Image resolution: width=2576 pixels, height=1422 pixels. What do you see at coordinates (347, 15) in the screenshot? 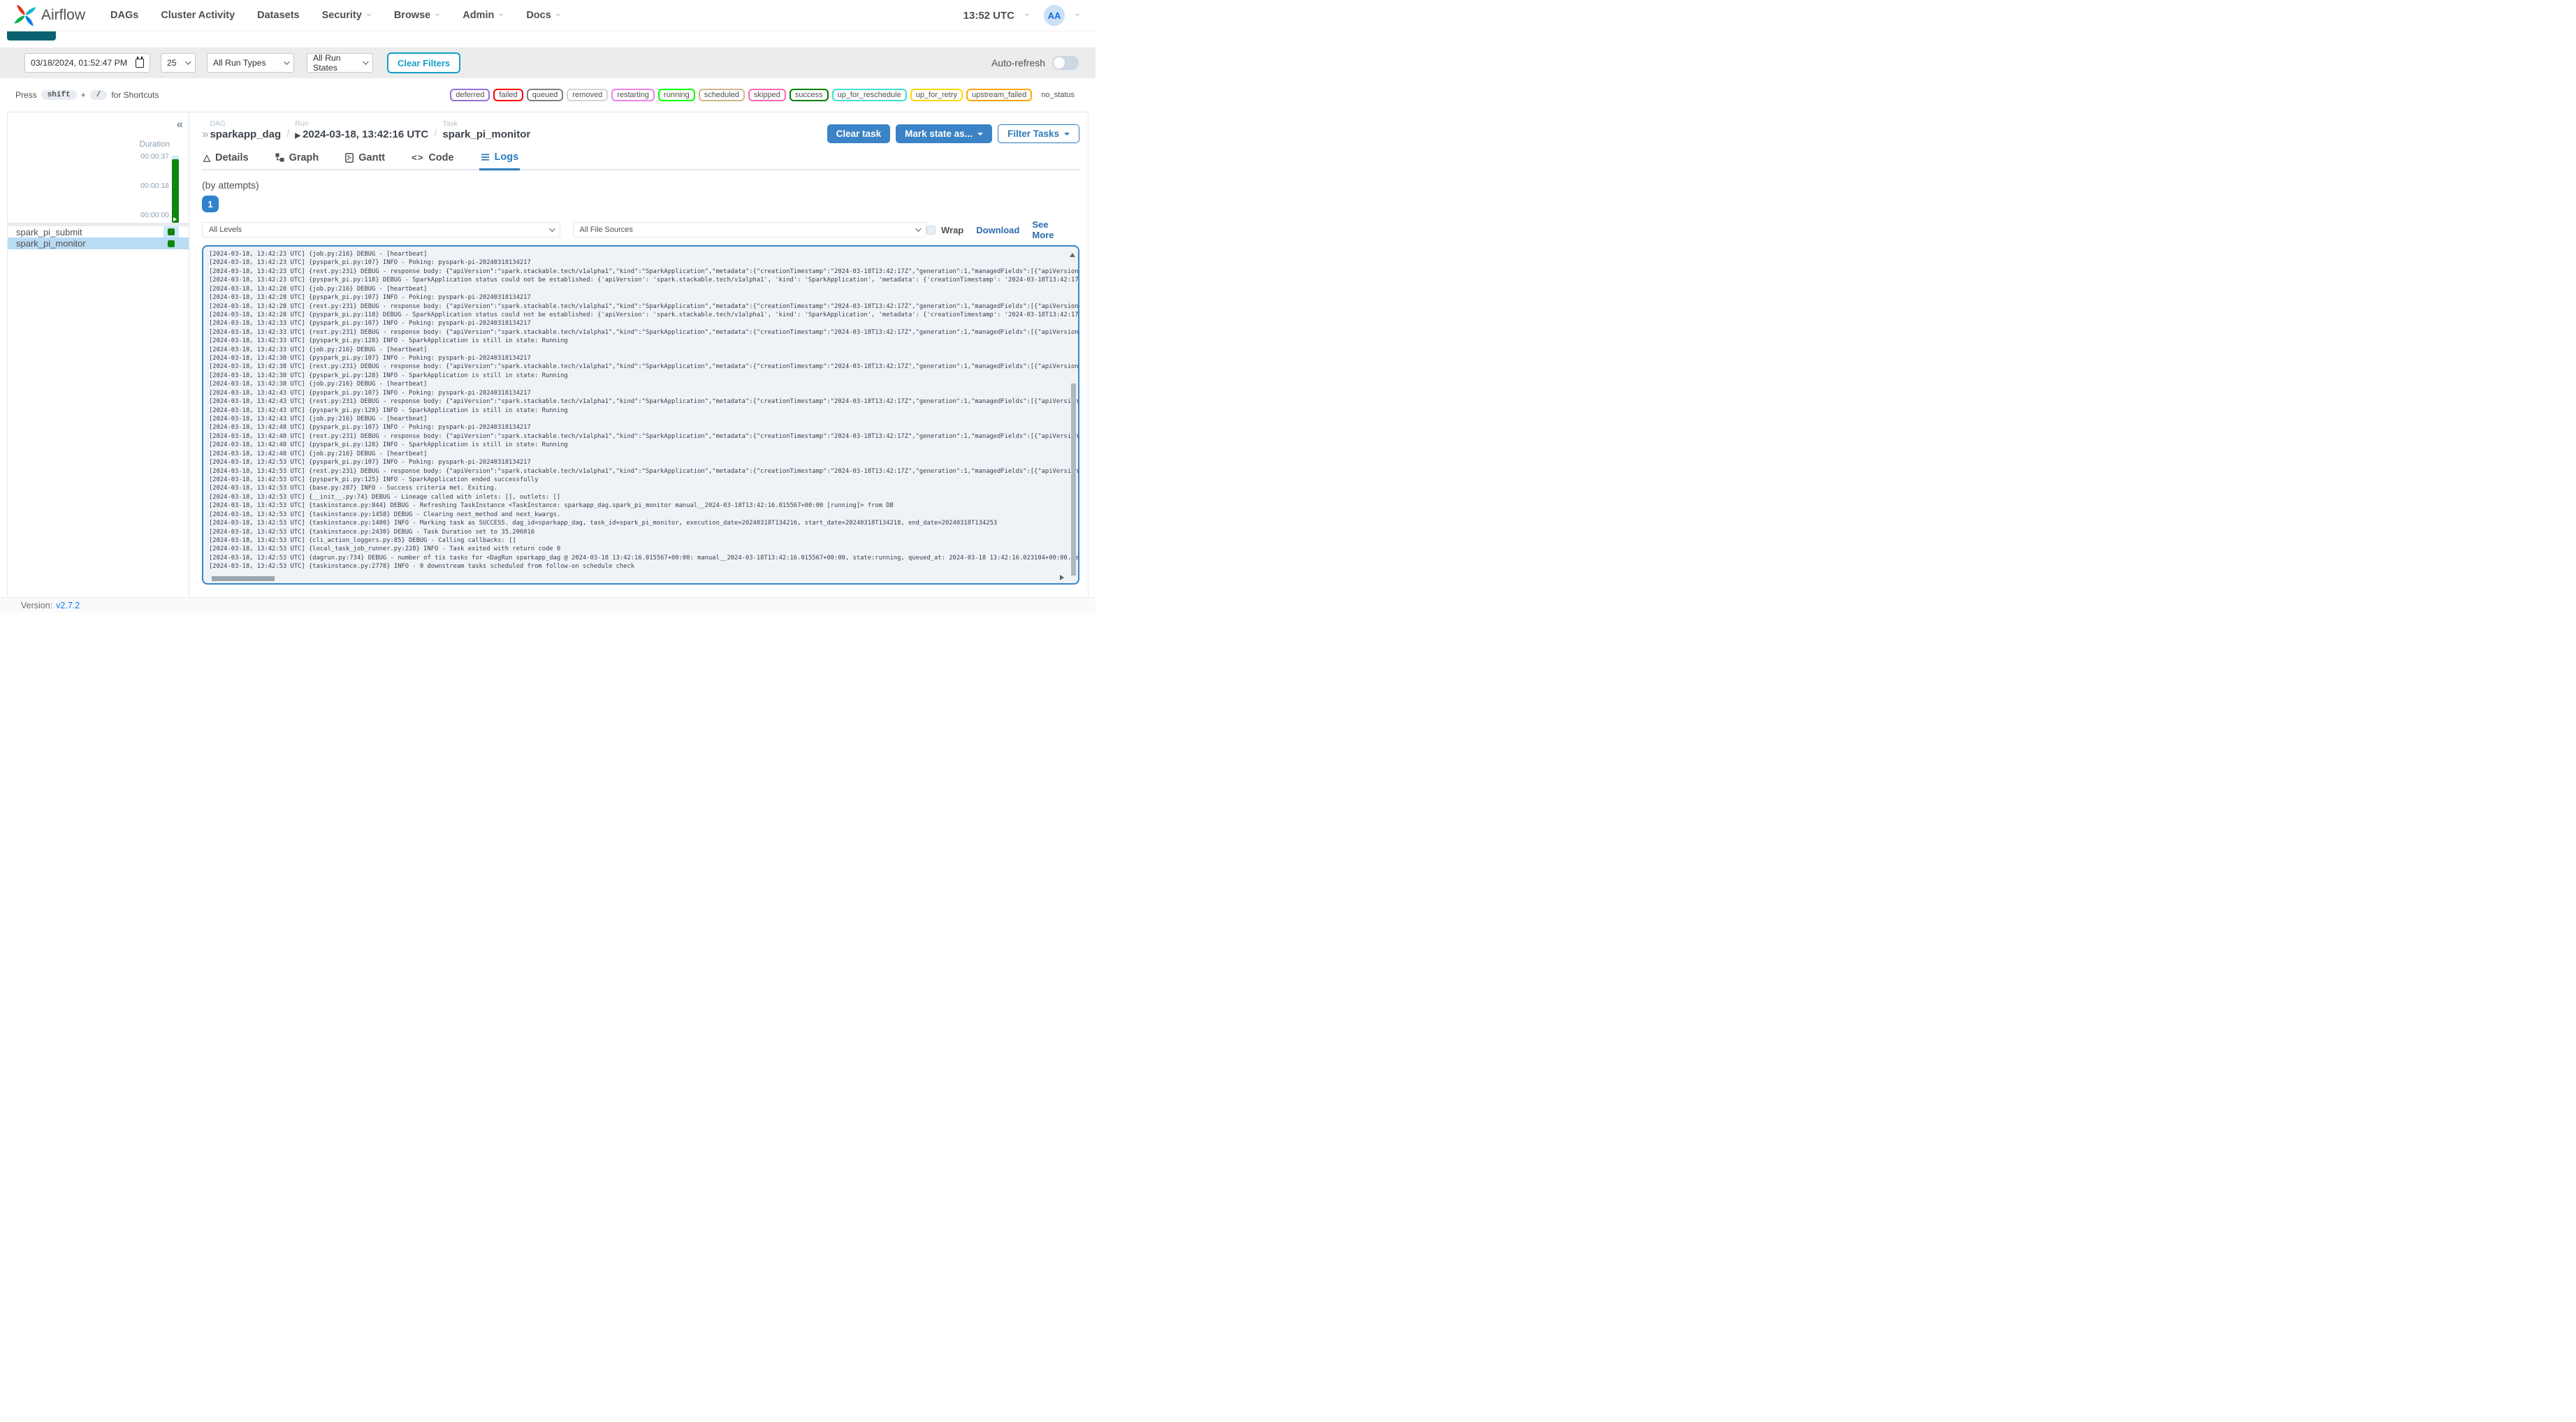
I see `nav-menu-security: Security` at bounding box center [347, 15].